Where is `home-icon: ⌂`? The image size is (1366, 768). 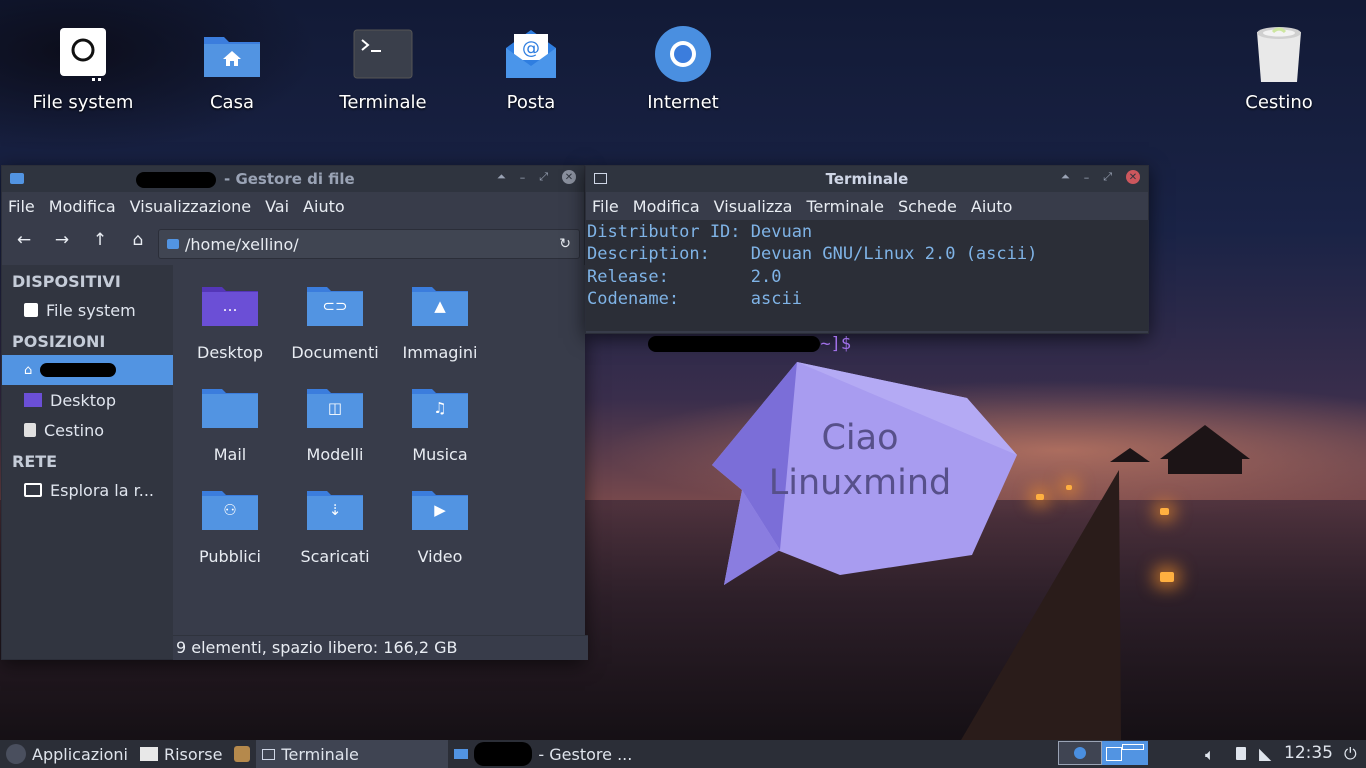
home-icon: ⌂ is located at coordinates (138, 240).